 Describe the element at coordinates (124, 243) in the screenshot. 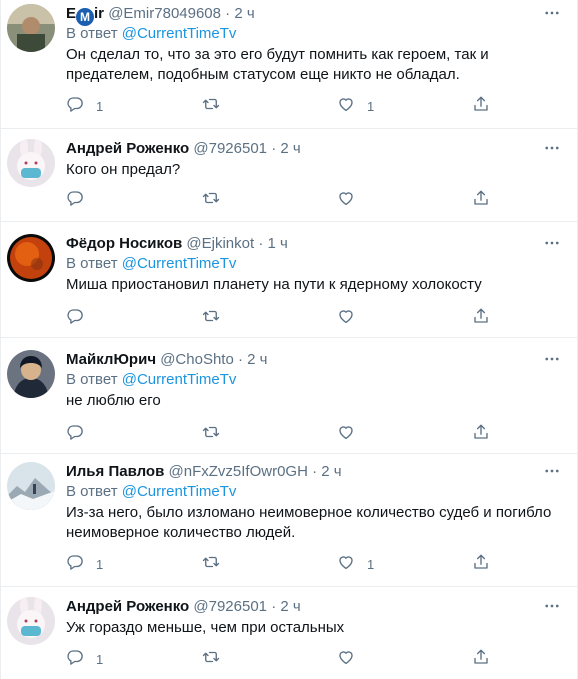

I see `display-name: Фёдор Носиков` at that location.